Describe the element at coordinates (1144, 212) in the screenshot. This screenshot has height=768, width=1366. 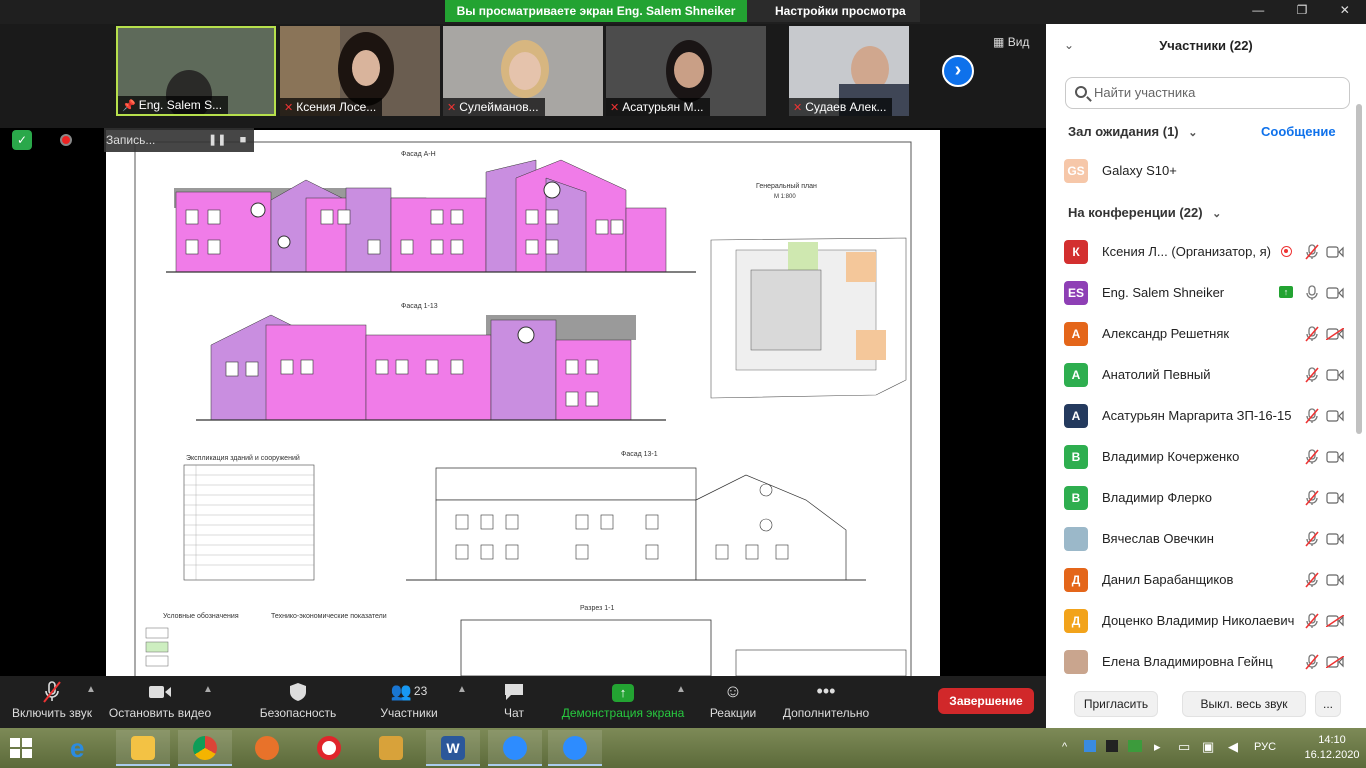
I see `in-meeting-header: На конференции (22) ⌄` at that location.